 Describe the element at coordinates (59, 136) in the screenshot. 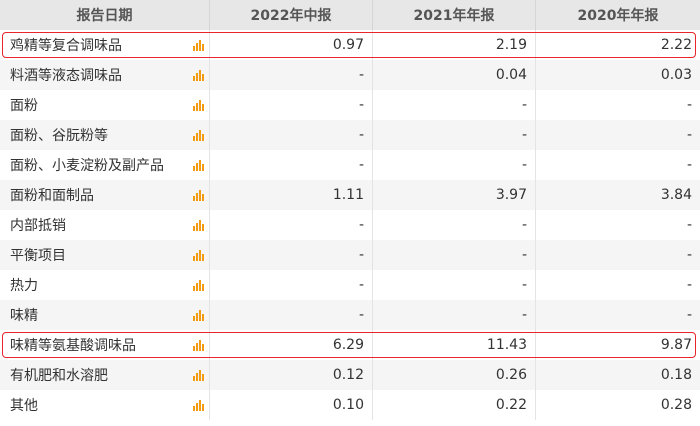

I see `row-label: 面粉、谷朊粉等` at that location.